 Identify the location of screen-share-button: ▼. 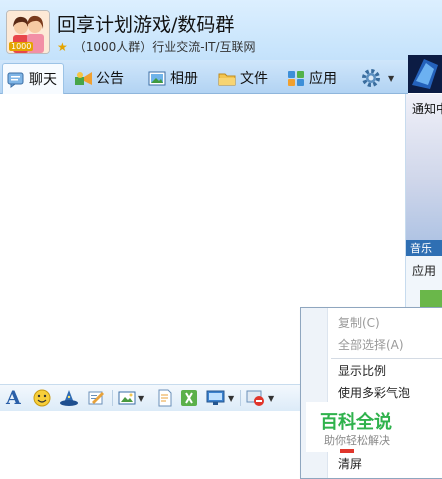
(220, 398).